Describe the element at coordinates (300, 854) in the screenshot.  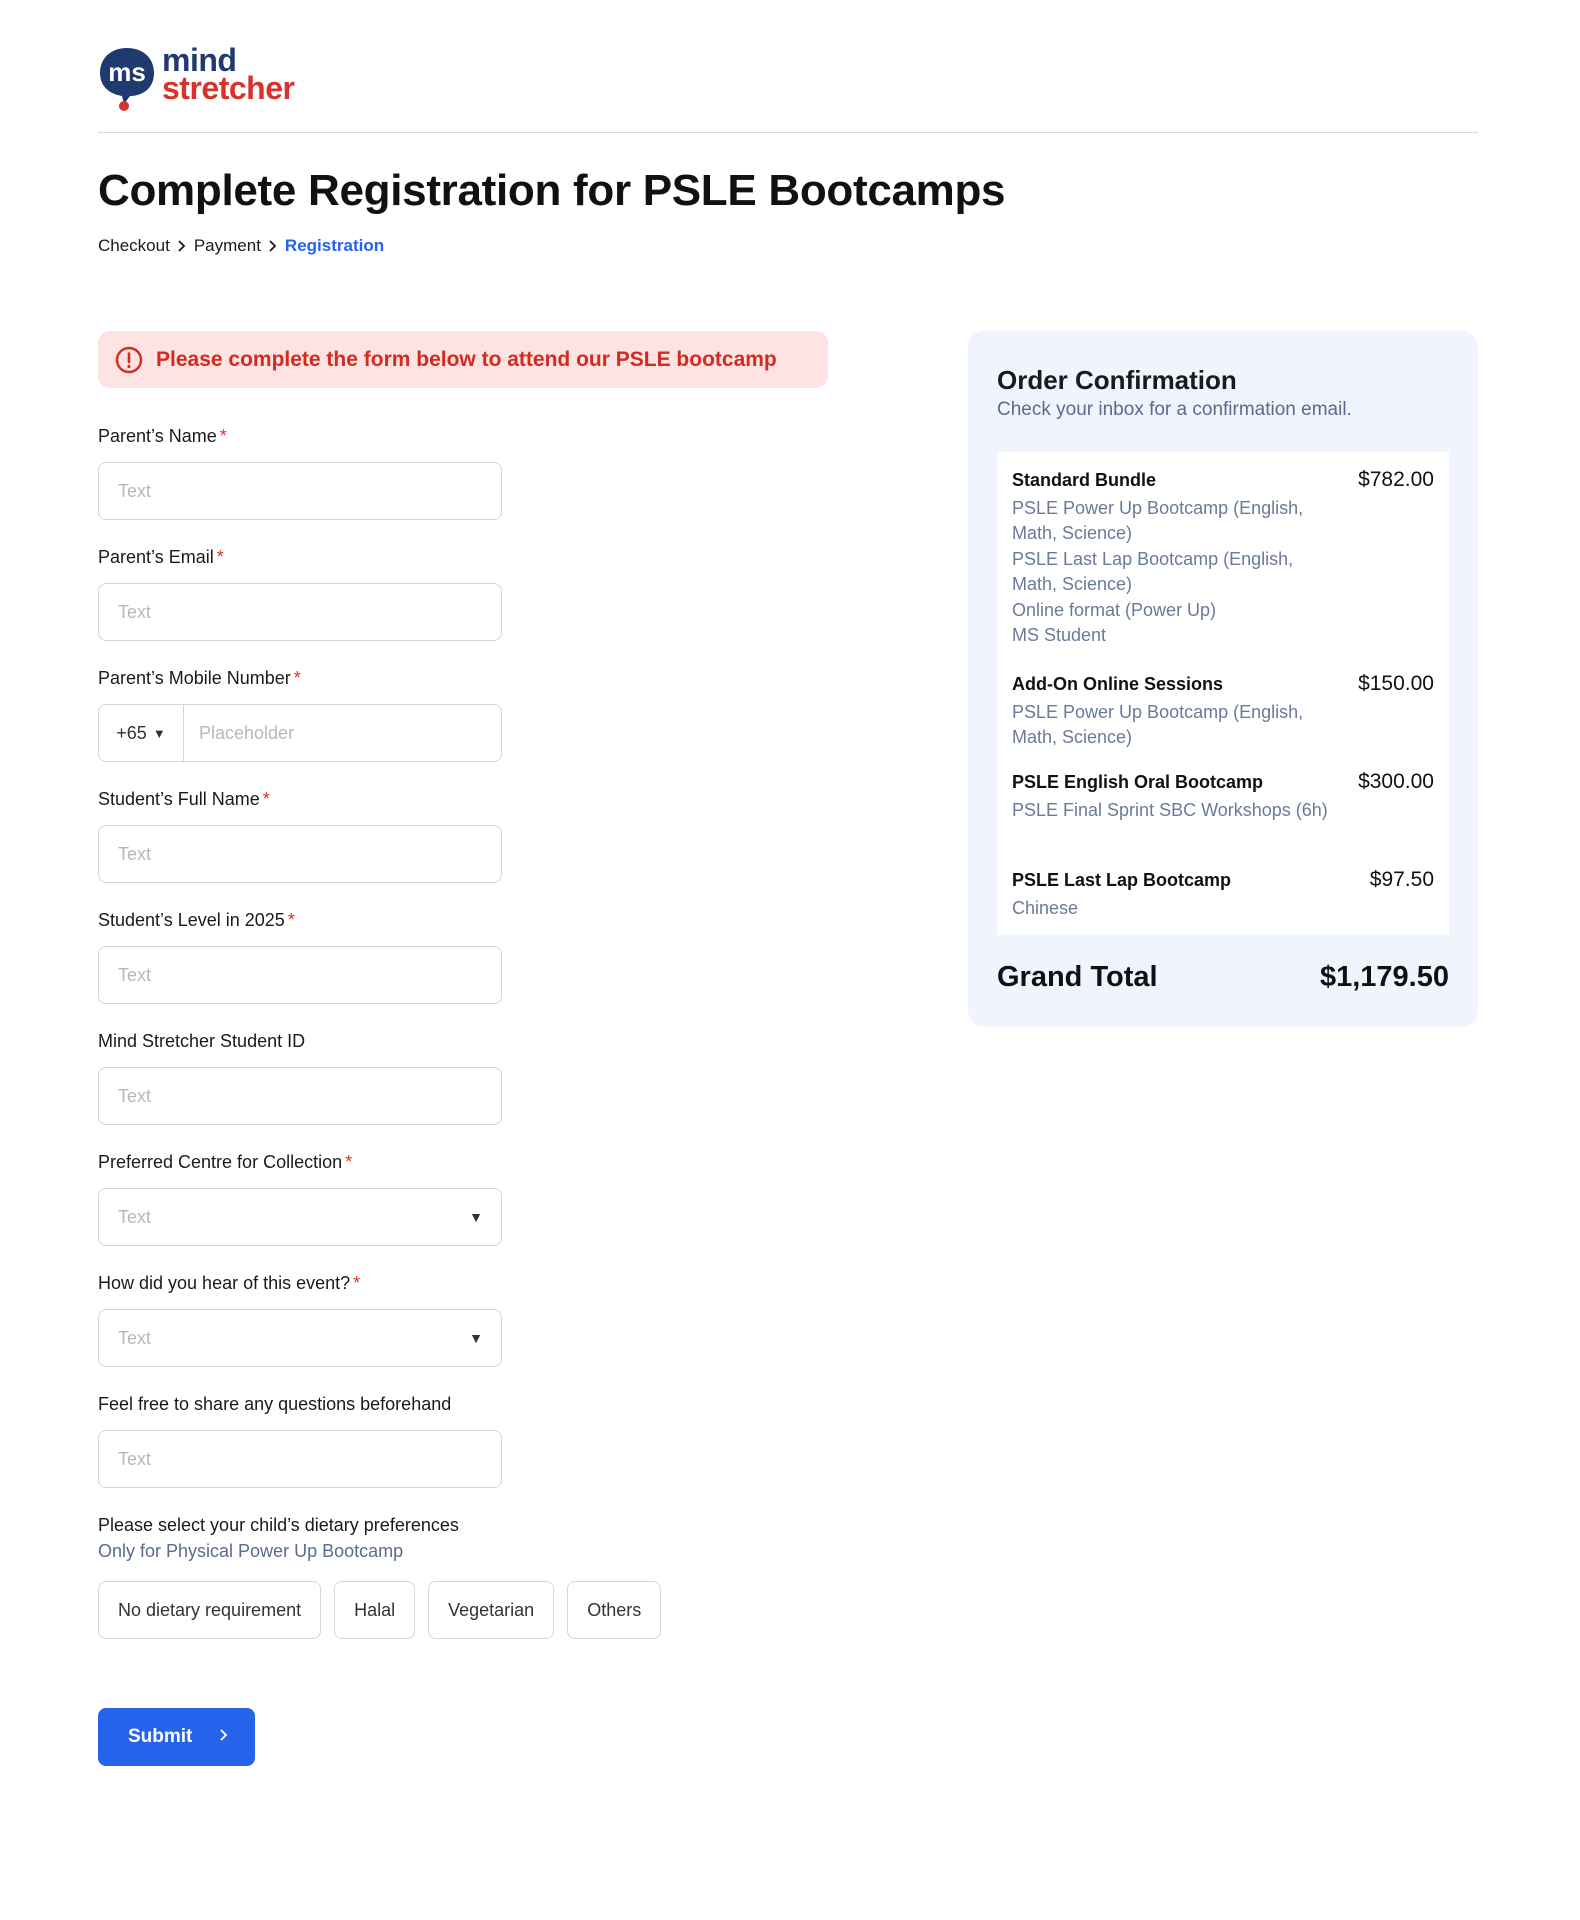
I see `student-name-input: Text` at that location.